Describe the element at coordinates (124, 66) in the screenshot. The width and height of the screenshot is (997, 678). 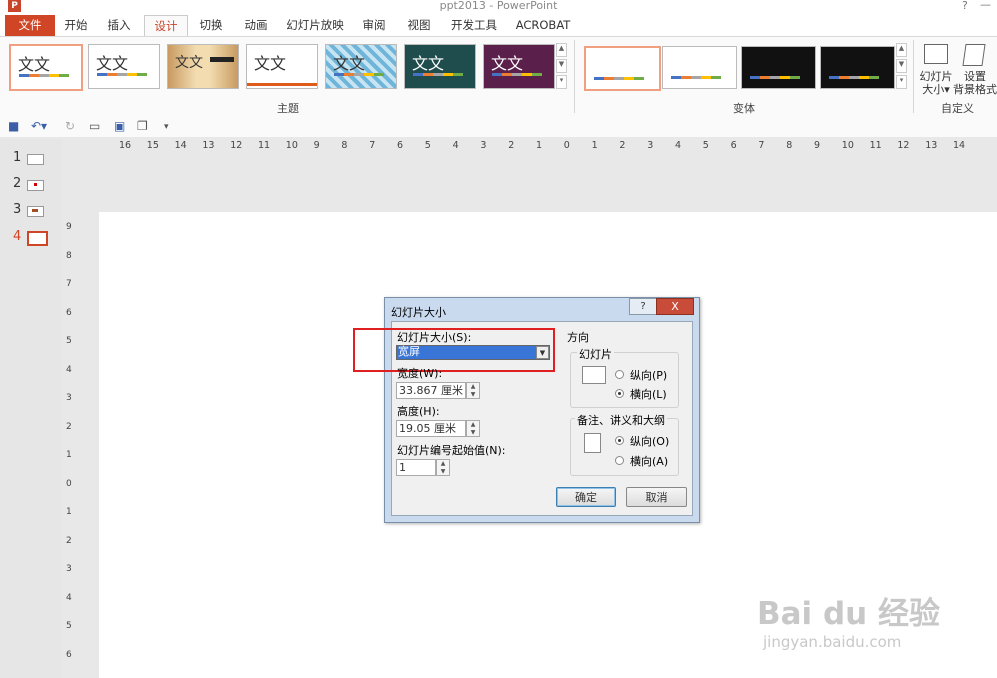
I see `theme-2: 文文` at that location.